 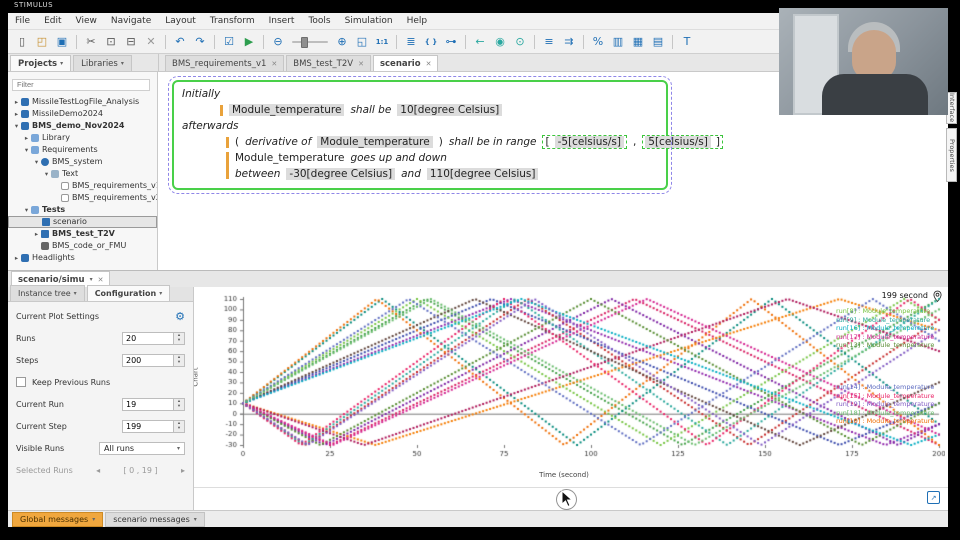 What do you see at coordinates (180, 316) in the screenshot?
I see `gear-icon: ⚙` at bounding box center [180, 316].